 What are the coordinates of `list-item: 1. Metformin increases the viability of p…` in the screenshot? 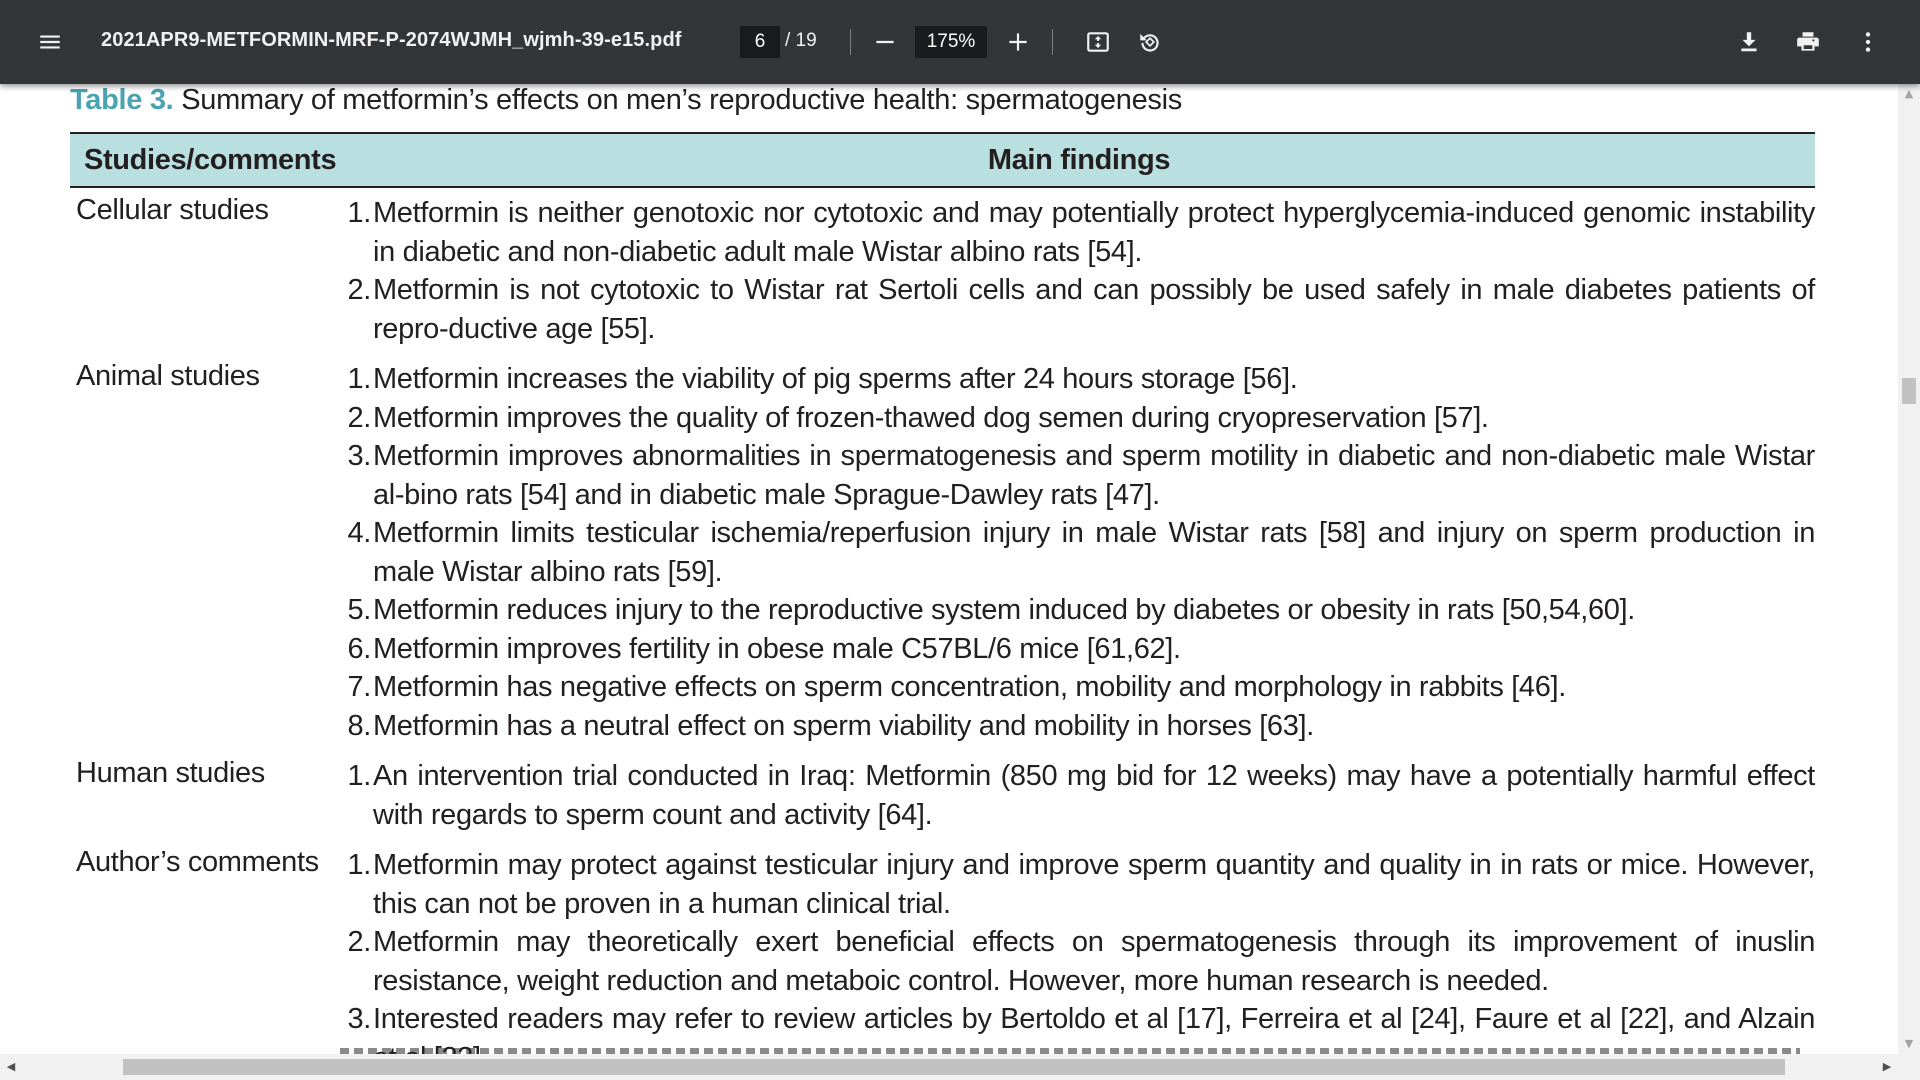 It's located at (1079, 379).